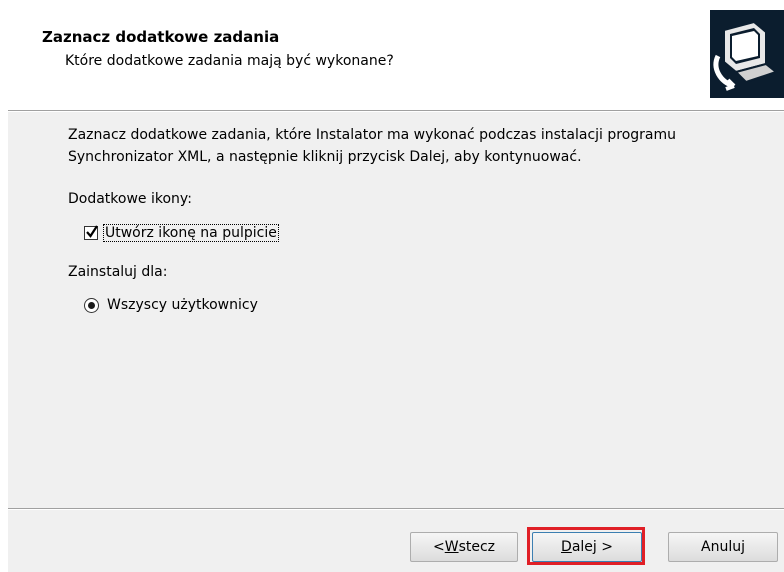  I want to click on install-for-label: Zainstaluj dla:, so click(118, 272).